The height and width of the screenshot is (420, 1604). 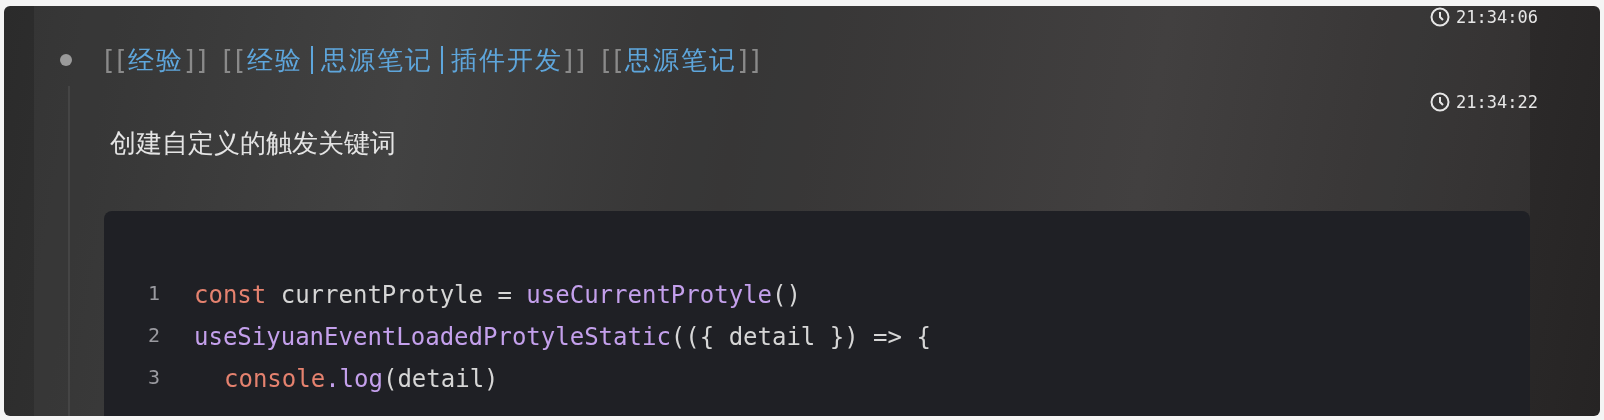 What do you see at coordinates (155, 378) in the screenshot?
I see `line-number: 3` at bounding box center [155, 378].